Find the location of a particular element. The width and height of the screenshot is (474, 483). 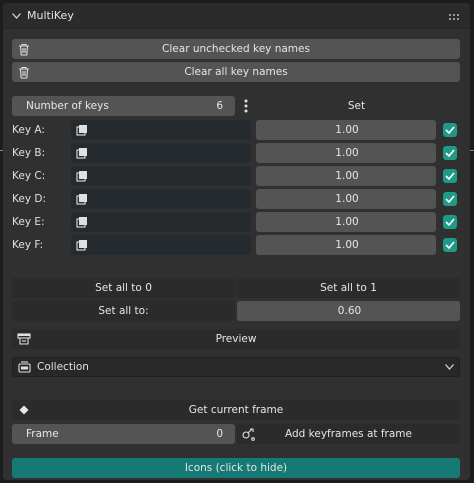

set-all-to-label: Set all to: is located at coordinates (123, 311).